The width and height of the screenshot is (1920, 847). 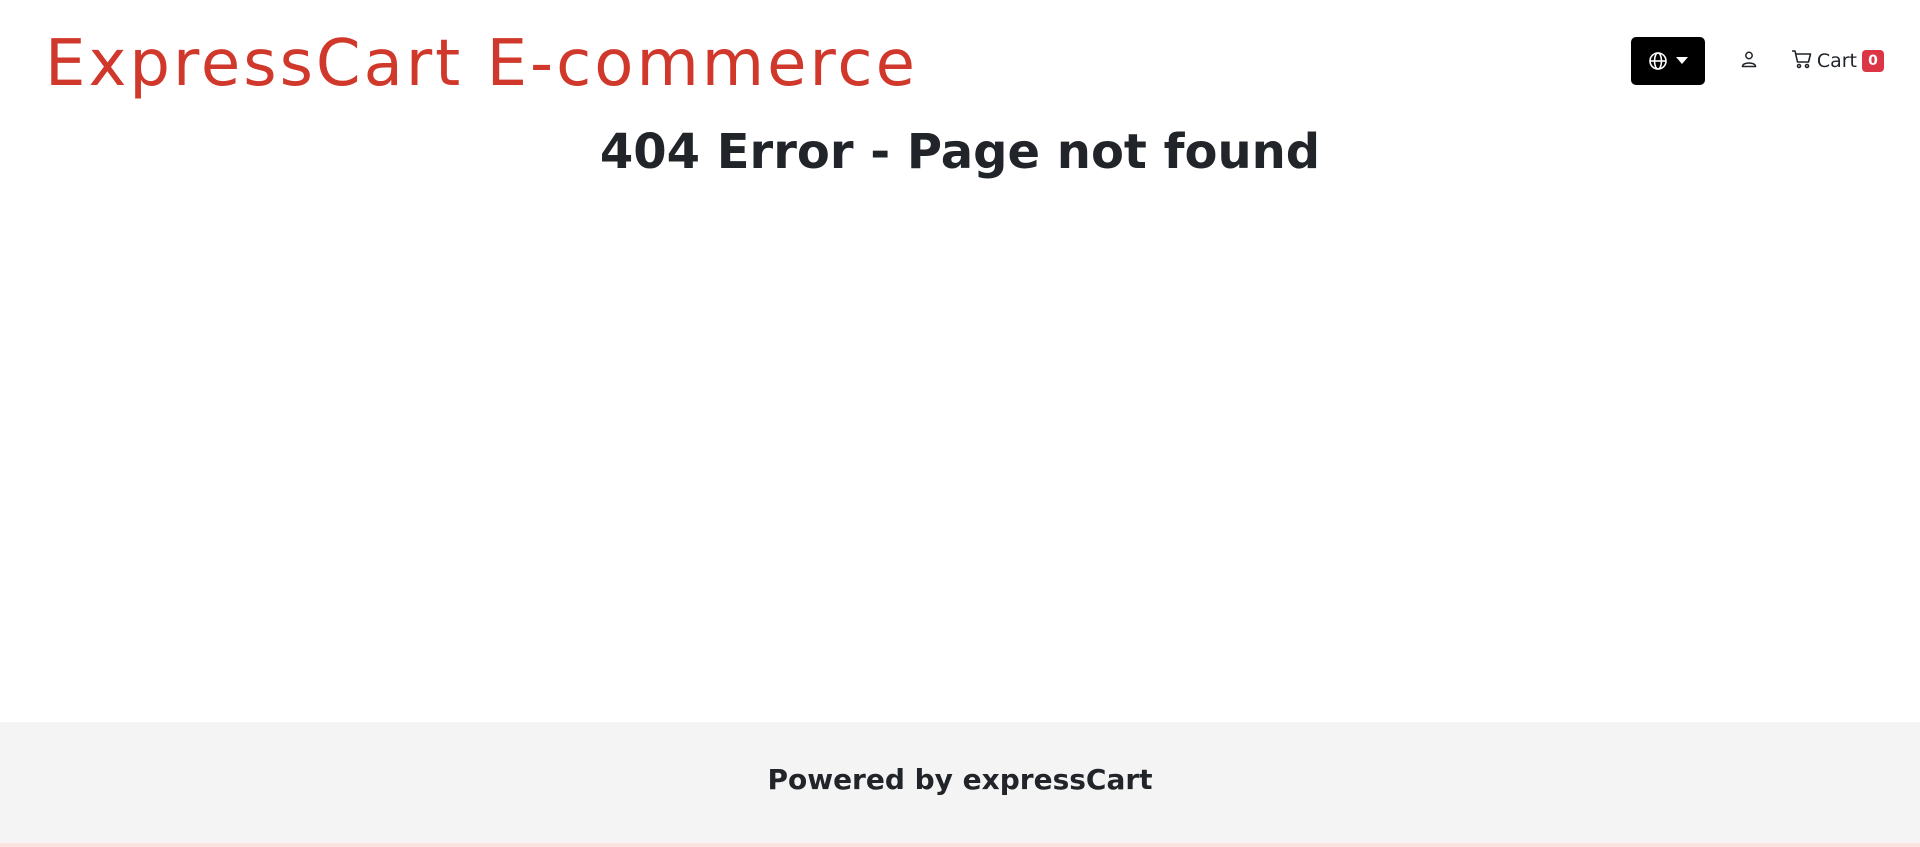 I want to click on user-icon, so click(x=1749, y=61).